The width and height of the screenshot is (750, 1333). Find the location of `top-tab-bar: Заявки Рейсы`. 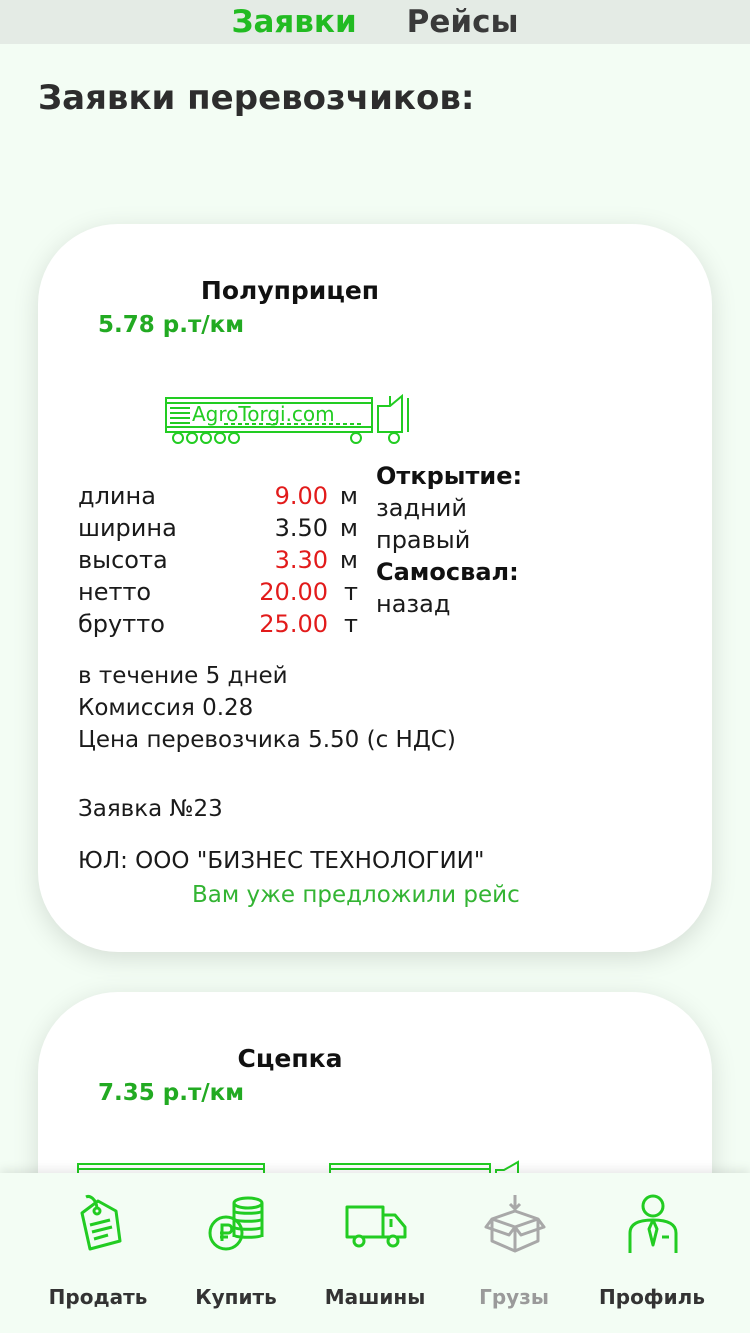

top-tab-bar: Заявки Рейсы is located at coordinates (375, 22).